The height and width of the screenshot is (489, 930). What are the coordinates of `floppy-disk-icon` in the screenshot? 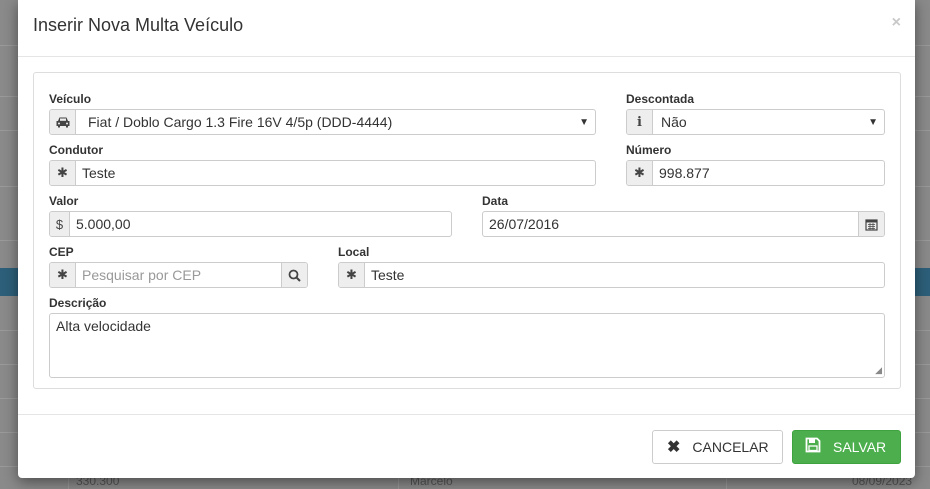 It's located at (813, 447).